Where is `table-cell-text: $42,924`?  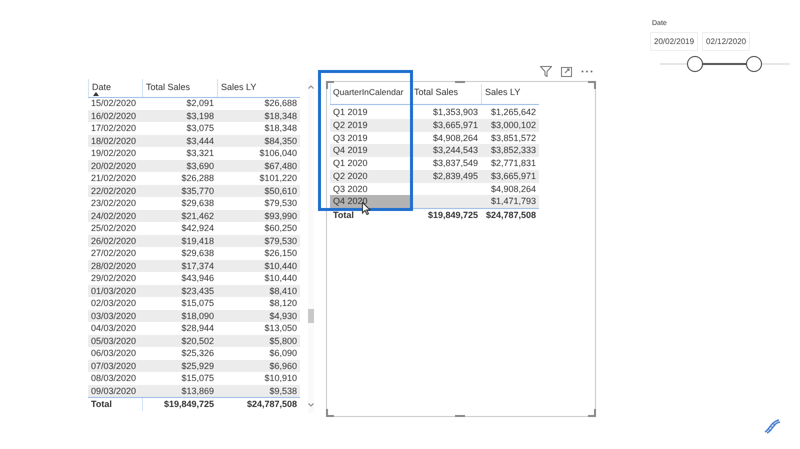 table-cell-text: $42,924 is located at coordinates (197, 228).